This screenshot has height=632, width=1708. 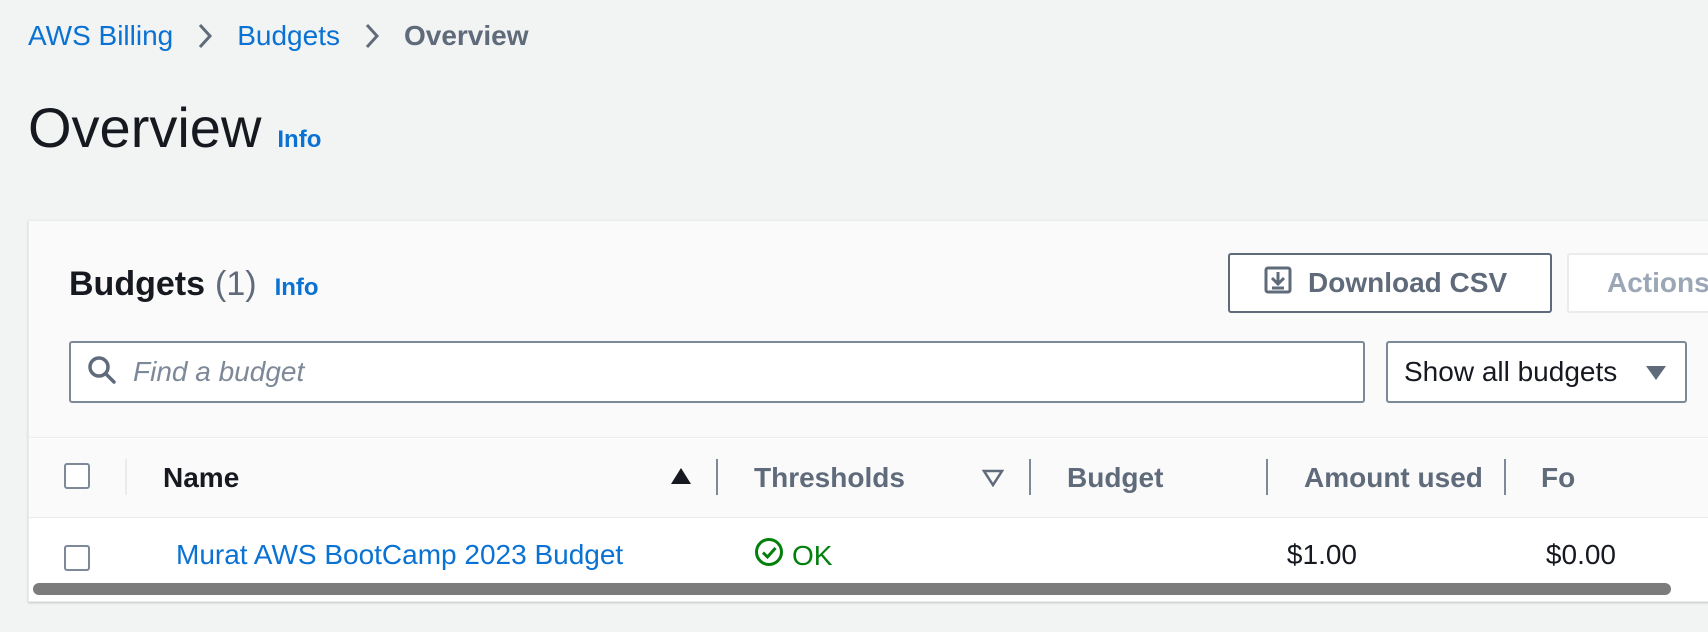 What do you see at coordinates (299, 140) in the screenshot?
I see `page-info-link: Info` at bounding box center [299, 140].